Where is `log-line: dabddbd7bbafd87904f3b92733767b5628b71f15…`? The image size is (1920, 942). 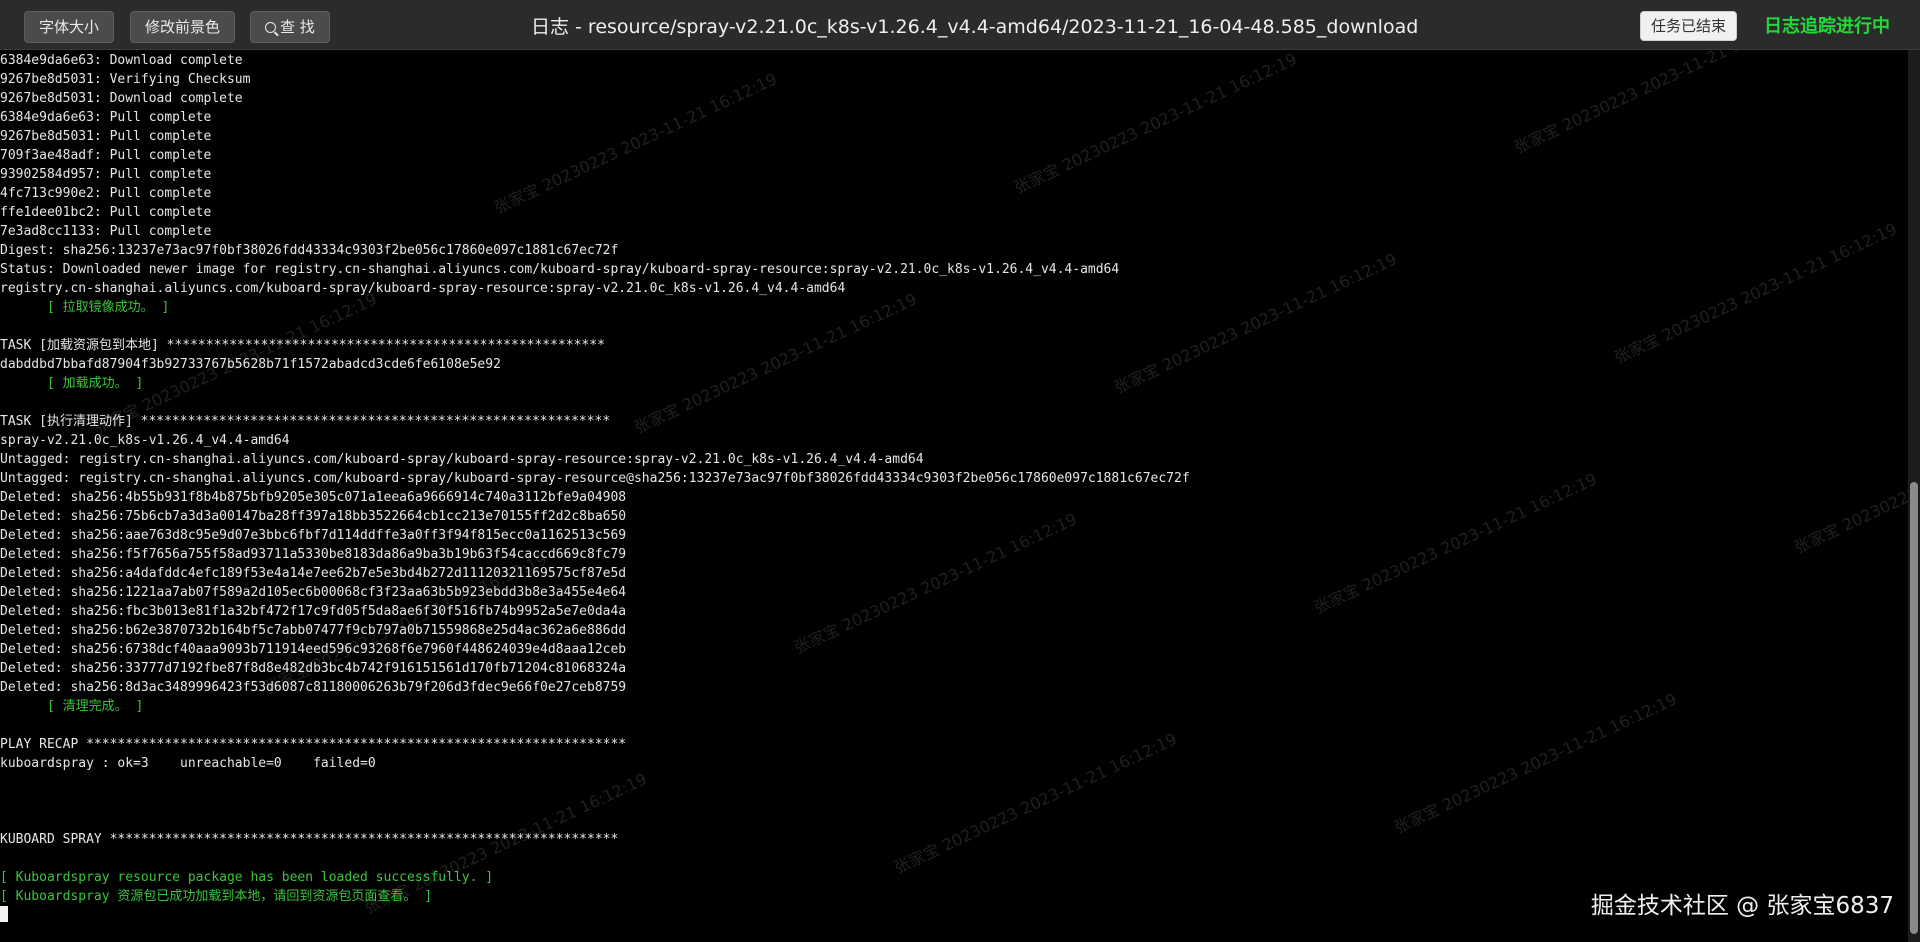
log-line: dabddbd7bbafd87904f3b92733767b5628b71f15… is located at coordinates (250, 364).